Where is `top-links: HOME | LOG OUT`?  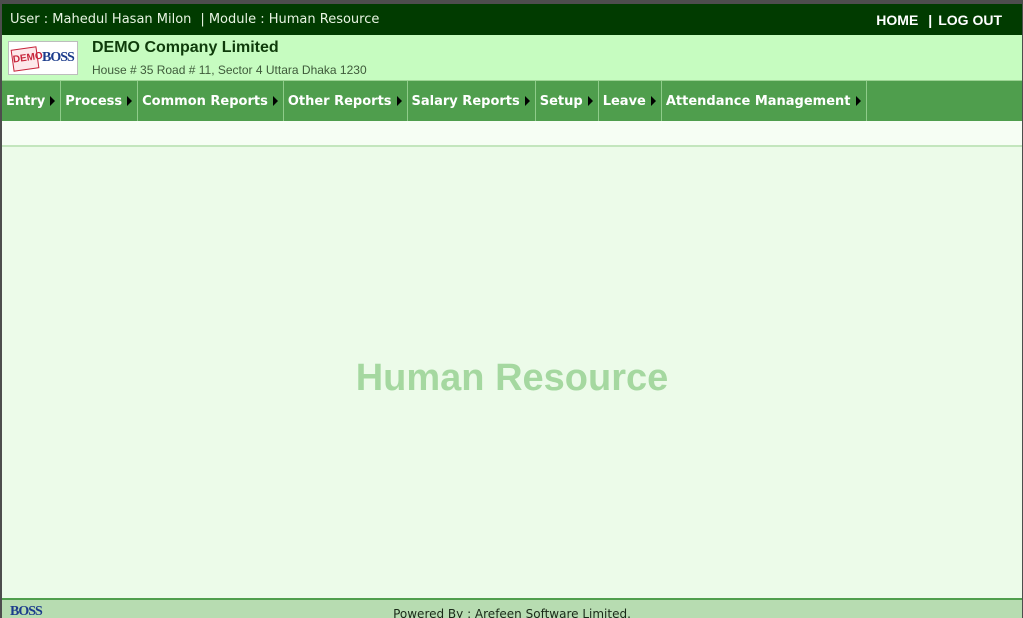
top-links: HOME | LOG OUT is located at coordinates (939, 20).